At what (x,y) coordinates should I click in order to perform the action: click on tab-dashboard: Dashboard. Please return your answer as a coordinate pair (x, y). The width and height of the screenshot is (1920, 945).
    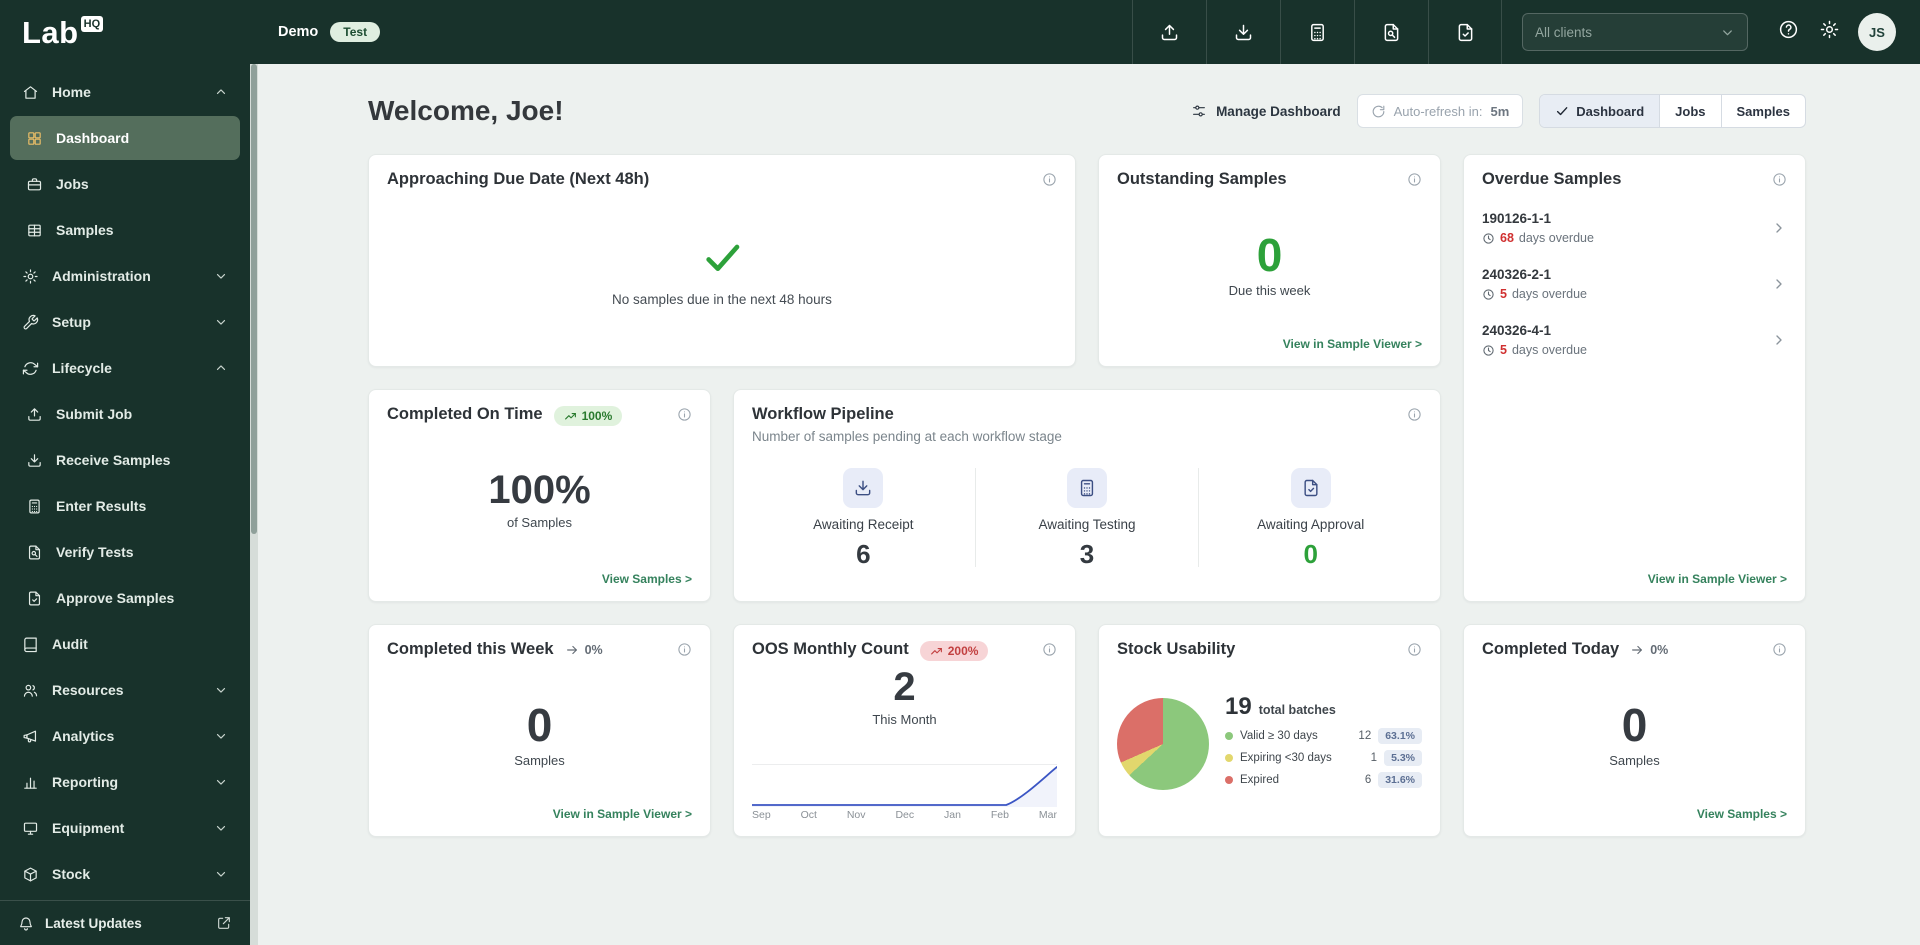
    Looking at the image, I should click on (1600, 111).